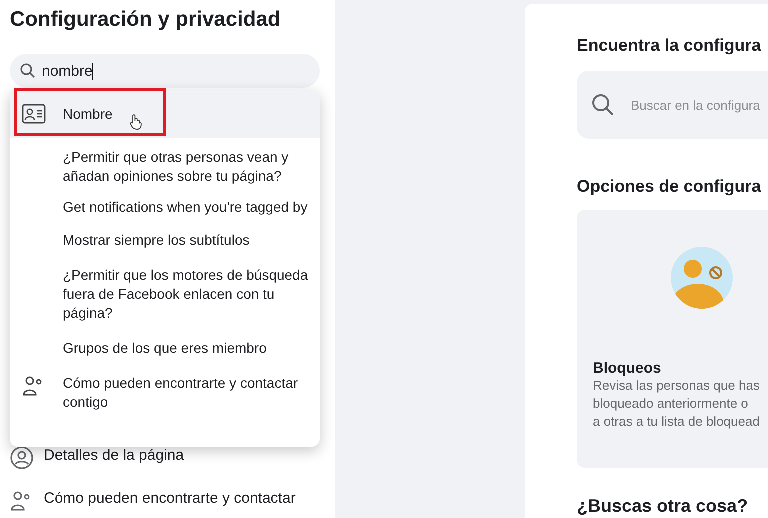  Describe the element at coordinates (672, 339) in the screenshot. I see `blocking-card: Bloqueos Revisa las personas que has bloqueado anteriormente o a otras a tu lista de bloquead` at that location.